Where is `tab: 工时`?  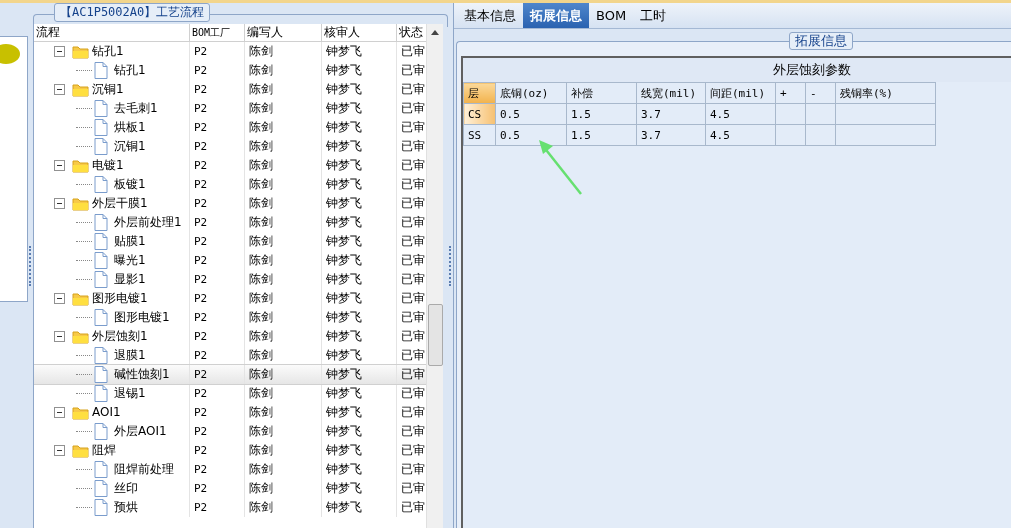 tab: 工时 is located at coordinates (653, 15).